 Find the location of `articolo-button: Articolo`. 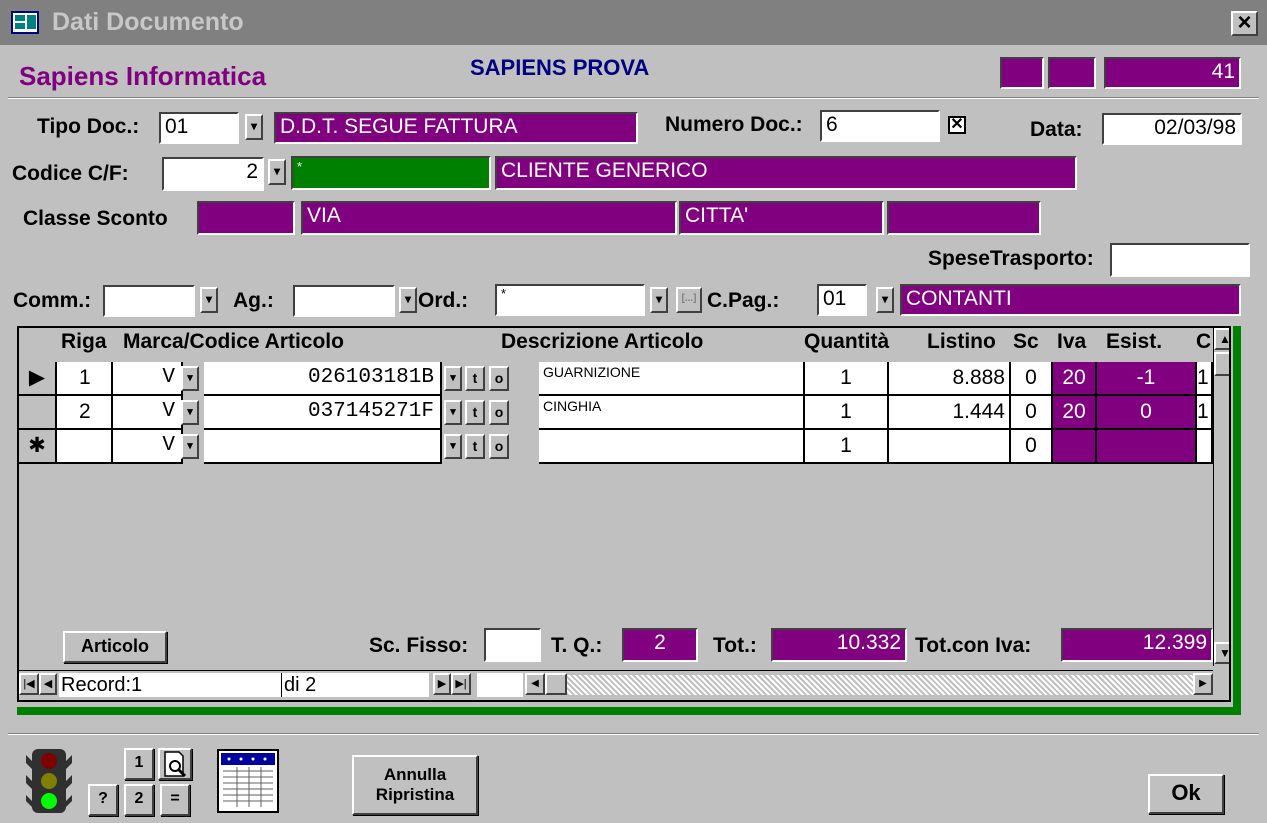

articolo-button: Articolo is located at coordinates (115, 647).